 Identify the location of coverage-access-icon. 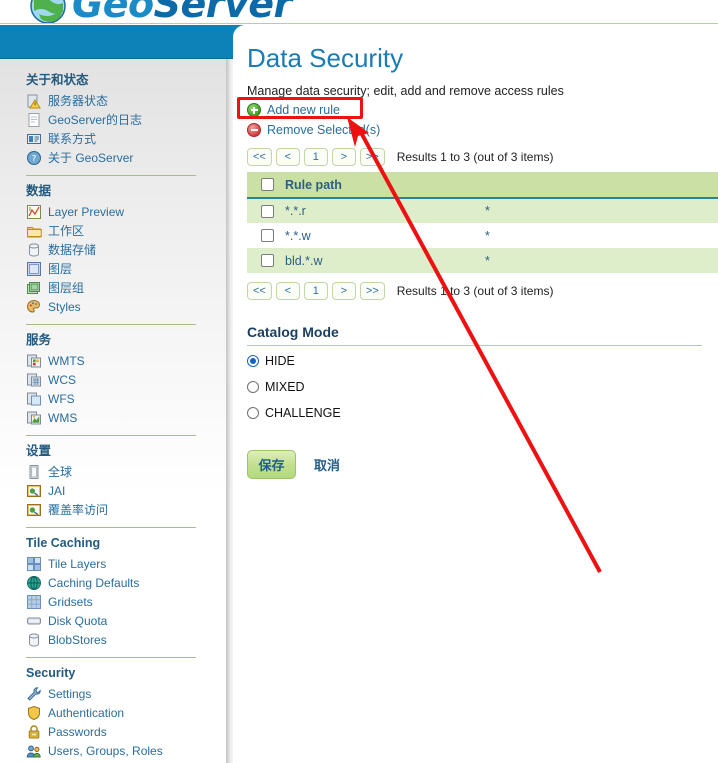
(34, 509).